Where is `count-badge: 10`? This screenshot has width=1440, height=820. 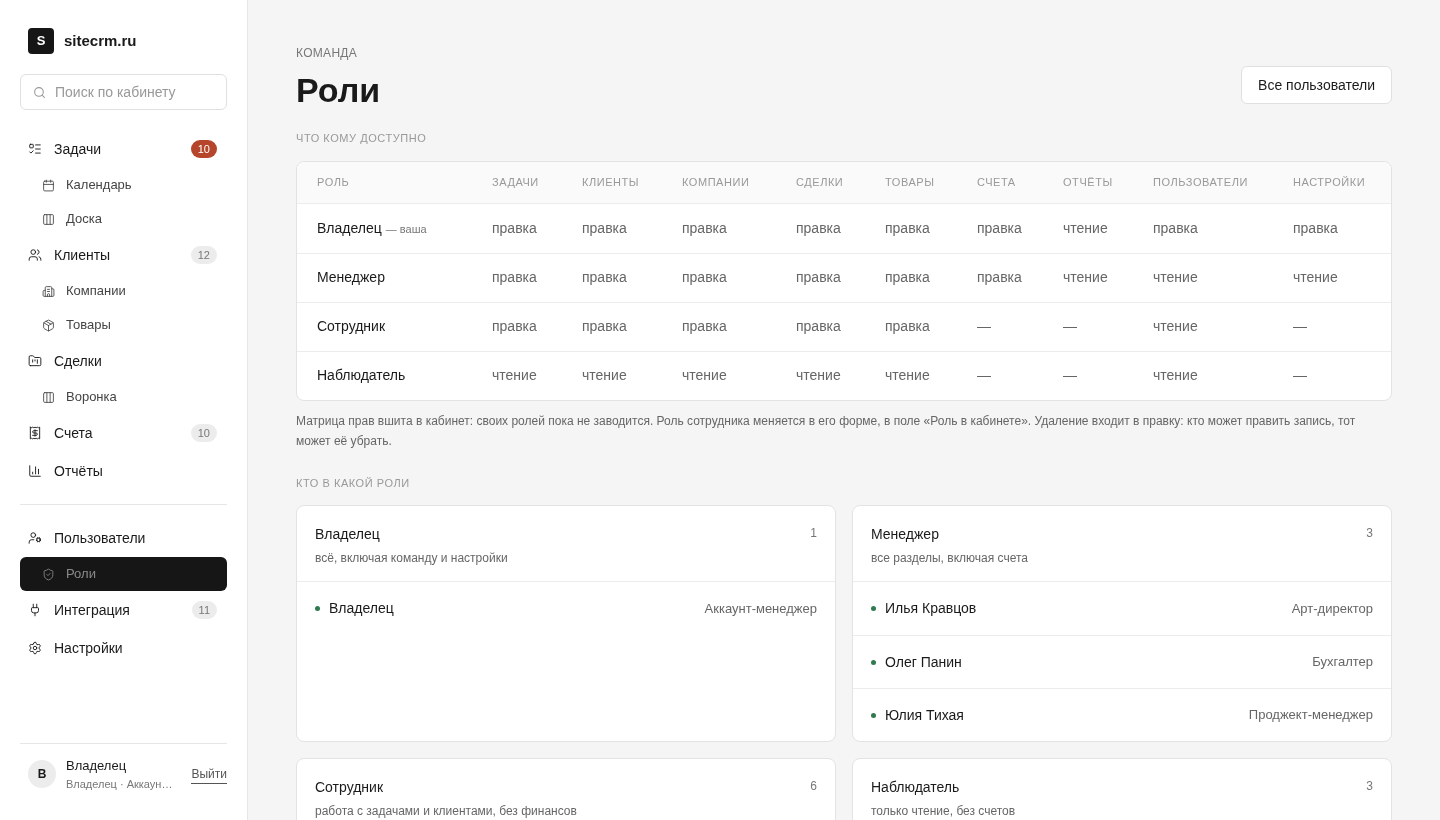 count-badge: 10 is located at coordinates (203, 433).